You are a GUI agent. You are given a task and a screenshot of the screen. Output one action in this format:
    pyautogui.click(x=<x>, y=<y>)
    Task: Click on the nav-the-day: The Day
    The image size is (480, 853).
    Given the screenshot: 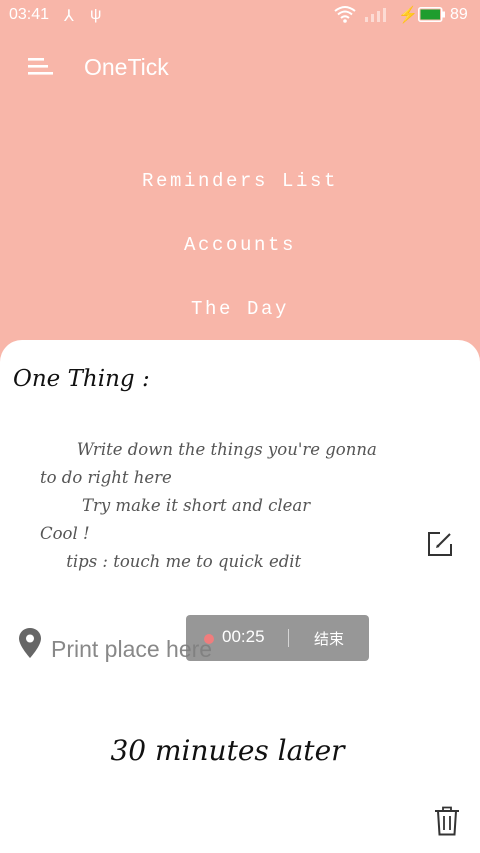 What is the action you would take?
    pyautogui.click(x=240, y=309)
    